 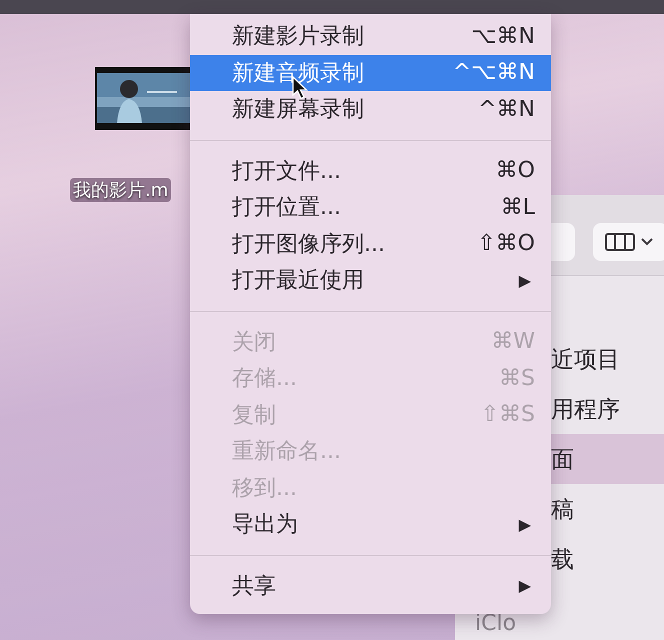 I want to click on menu-item-label: 共享, so click(x=254, y=586).